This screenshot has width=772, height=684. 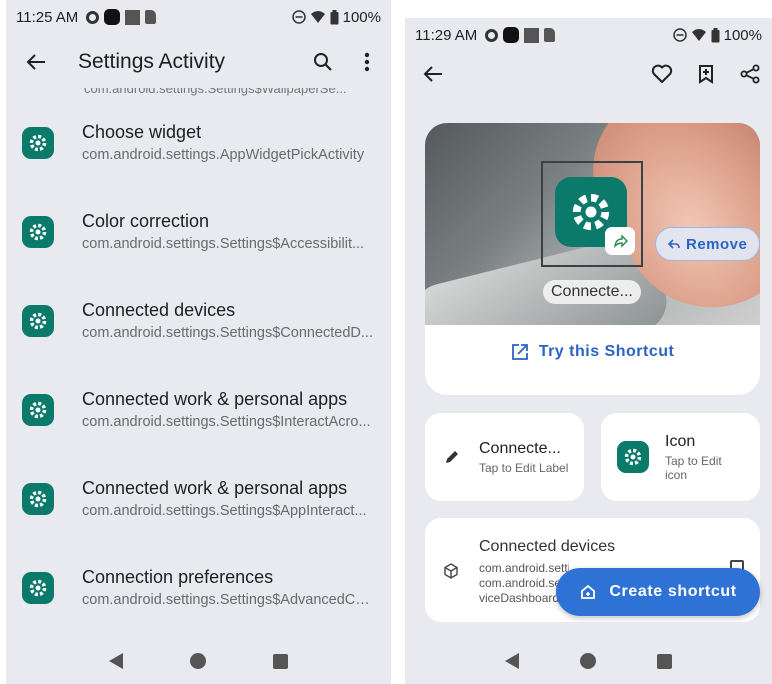 I want to click on share-icon, so click(x=750, y=74).